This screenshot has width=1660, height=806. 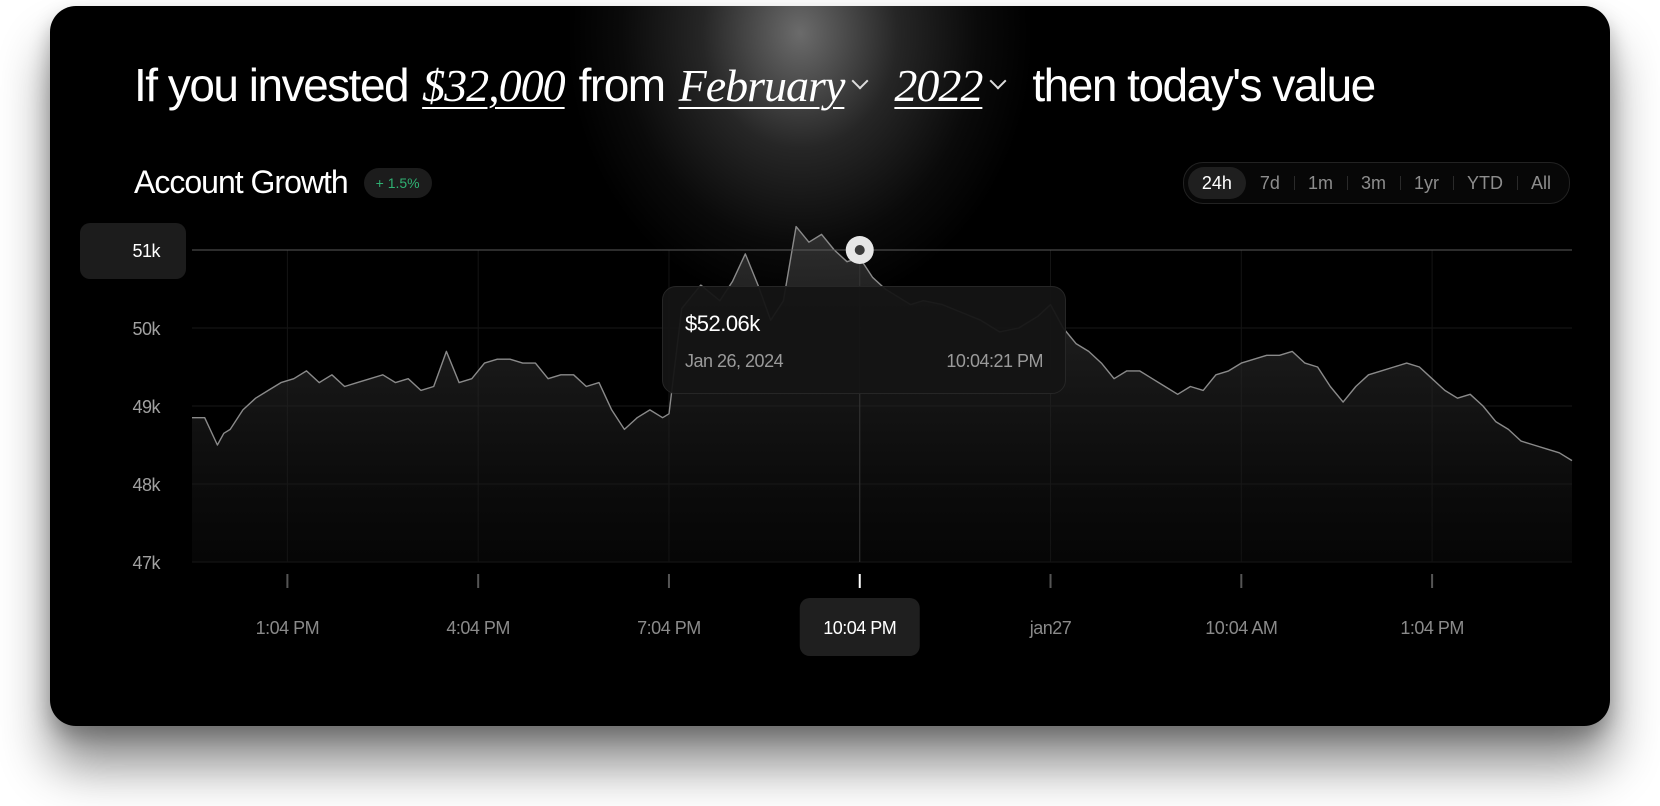 What do you see at coordinates (146, 251) in the screenshot?
I see `y-tick-label: 51k` at bounding box center [146, 251].